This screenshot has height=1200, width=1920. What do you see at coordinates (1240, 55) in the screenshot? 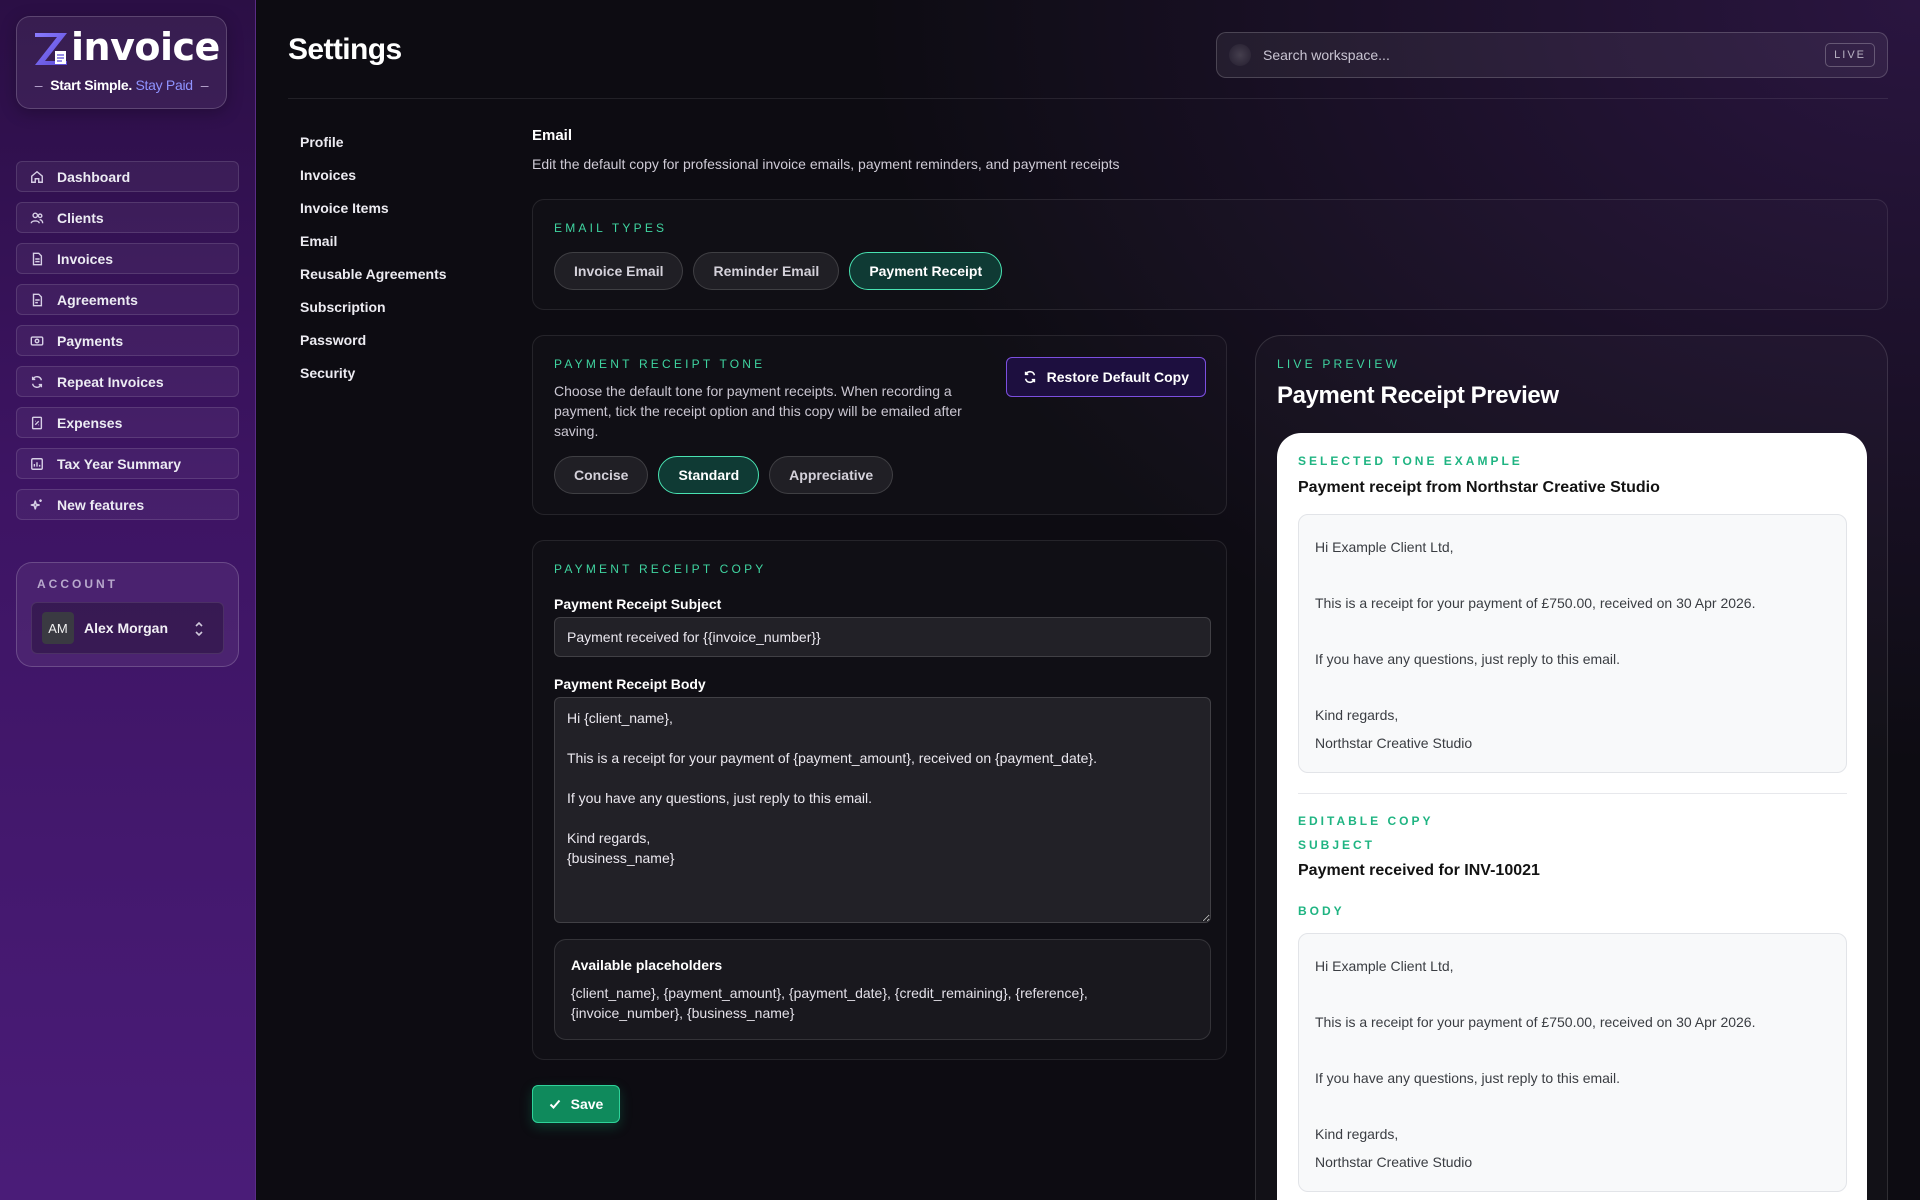
I see `search-icon` at bounding box center [1240, 55].